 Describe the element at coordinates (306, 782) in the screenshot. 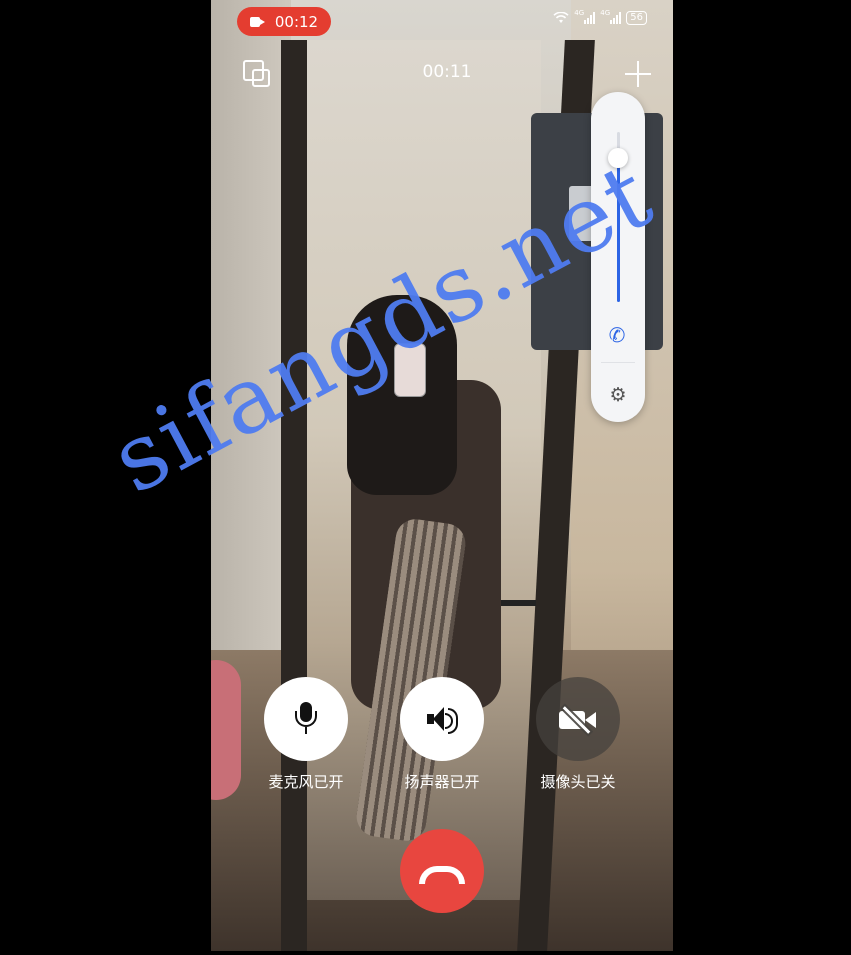

I see `microphone-label: 麦克风已开` at that location.